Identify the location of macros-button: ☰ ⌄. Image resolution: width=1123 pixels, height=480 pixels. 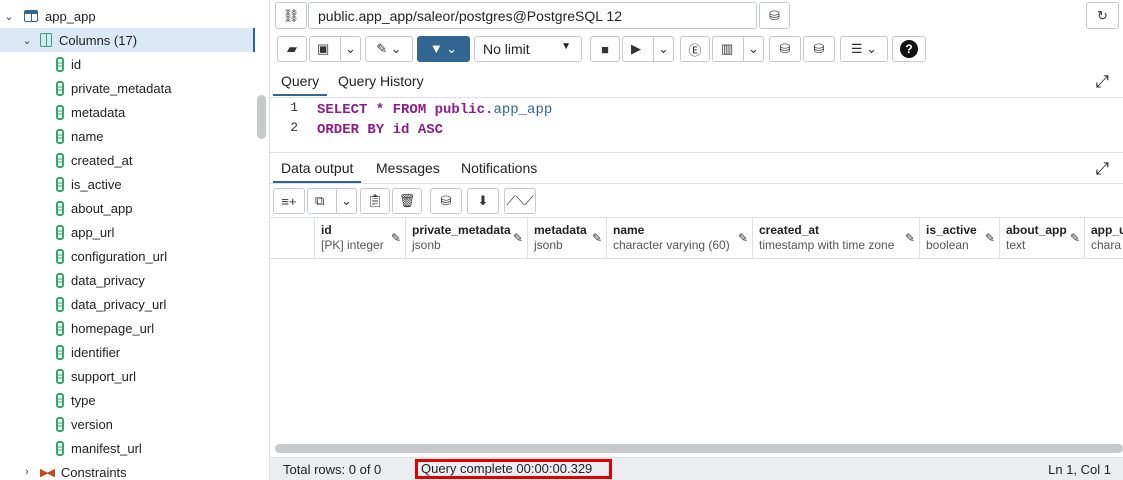
(864, 49).